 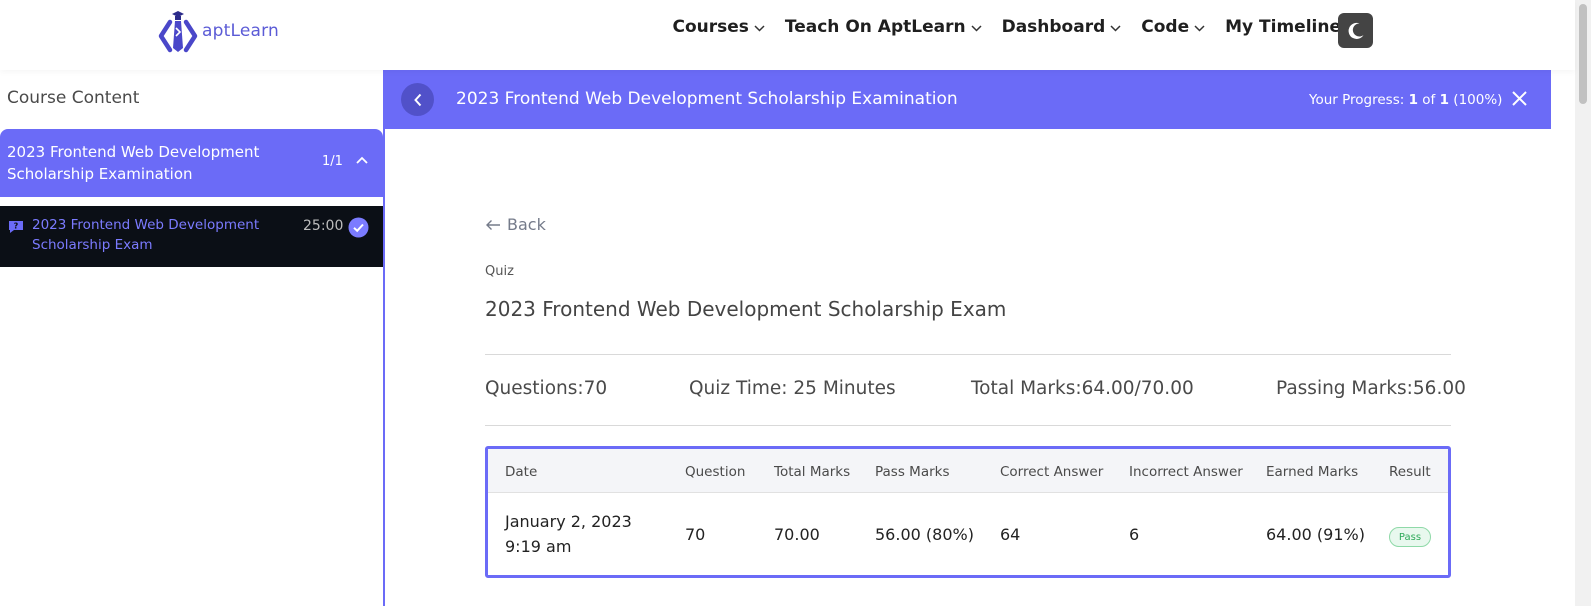 I want to click on arrow-left-icon, so click(x=493, y=224).